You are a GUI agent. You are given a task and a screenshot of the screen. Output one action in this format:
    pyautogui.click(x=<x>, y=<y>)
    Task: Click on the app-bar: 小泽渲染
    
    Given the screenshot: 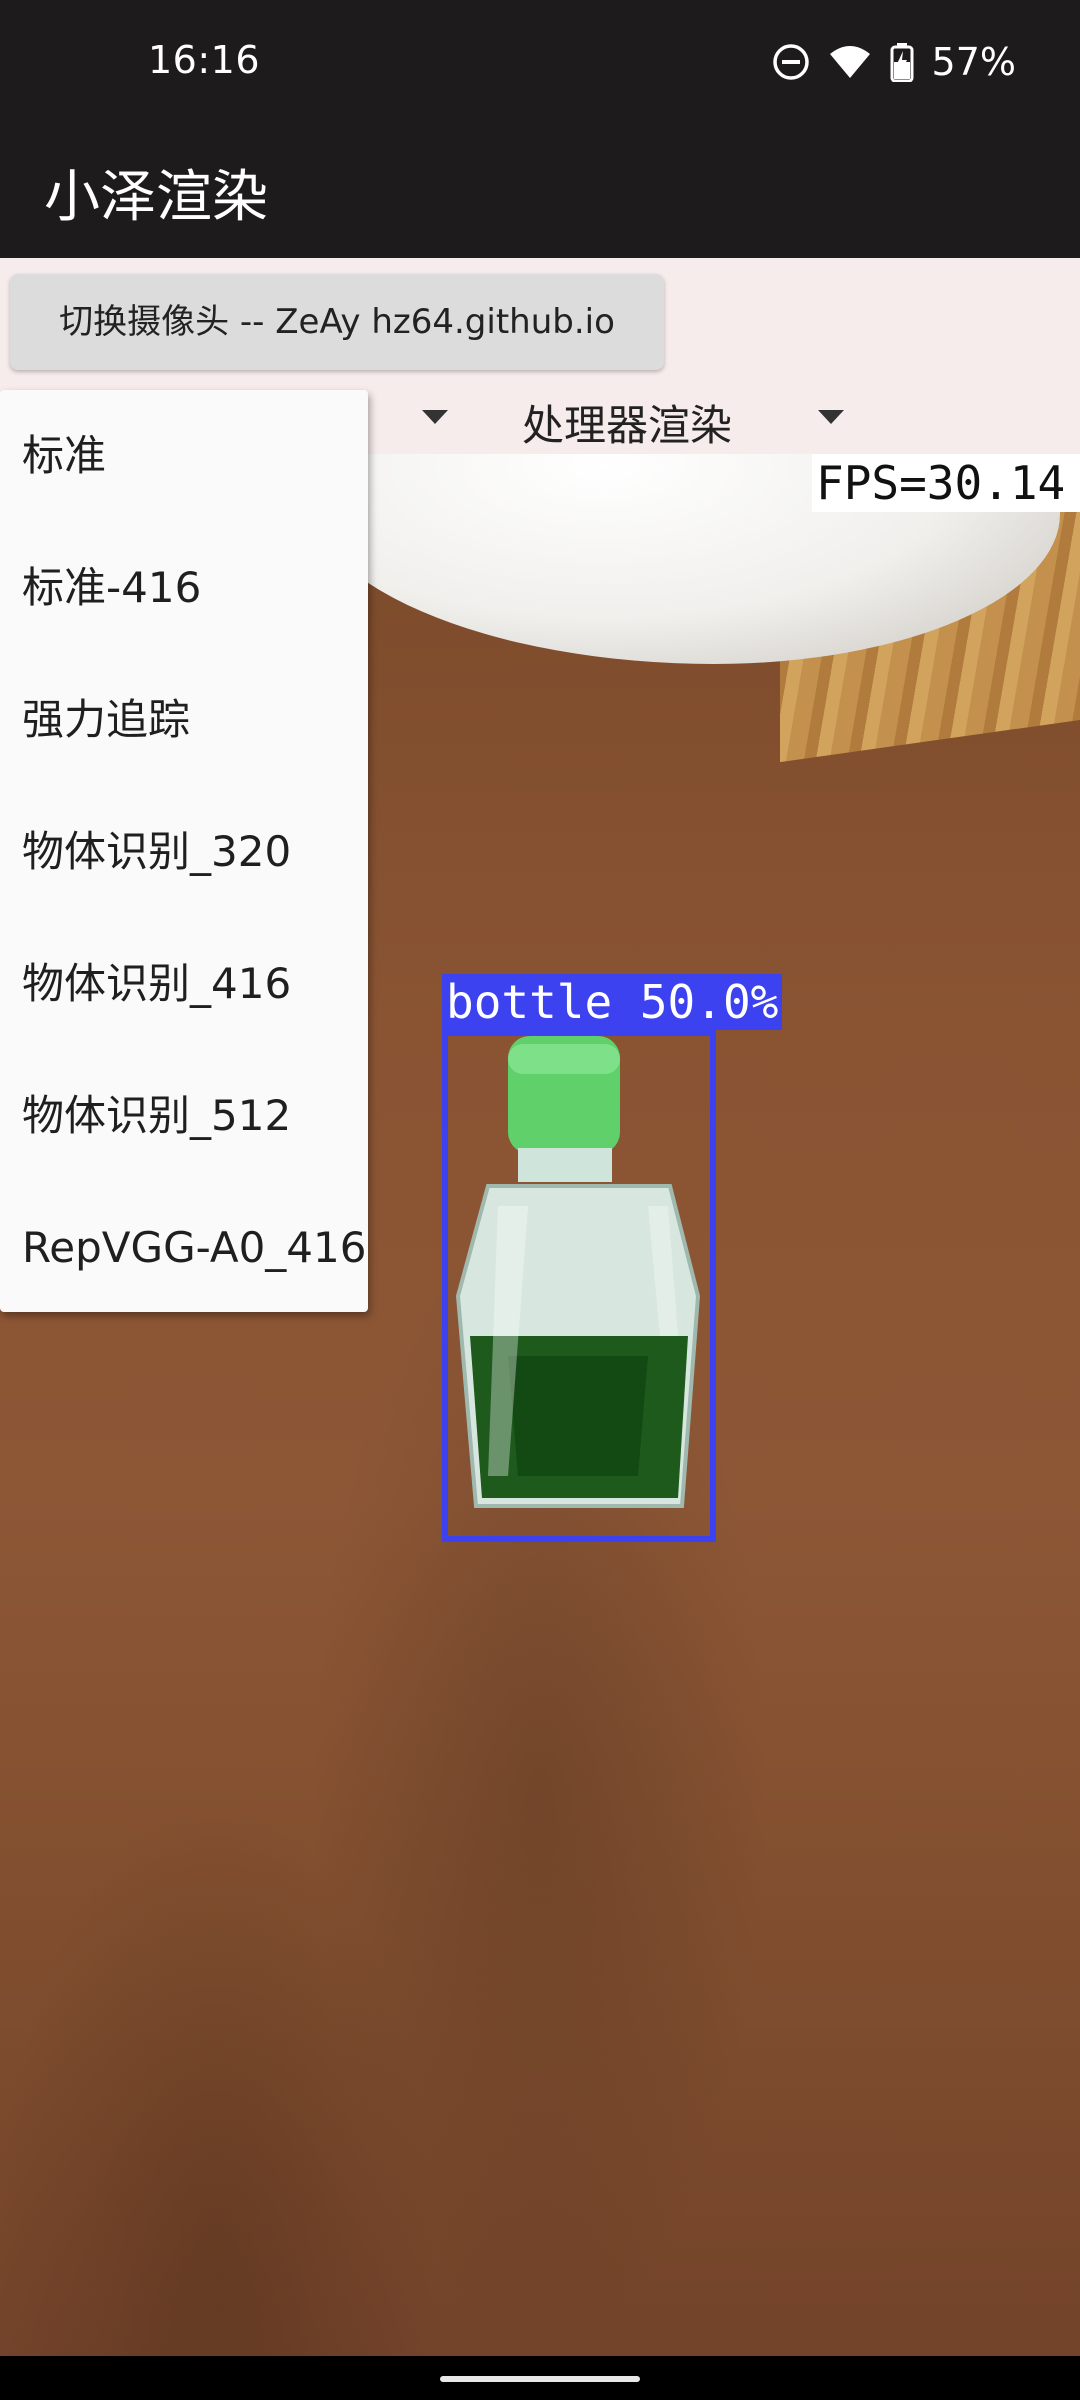 What is the action you would take?
    pyautogui.click(x=540, y=193)
    